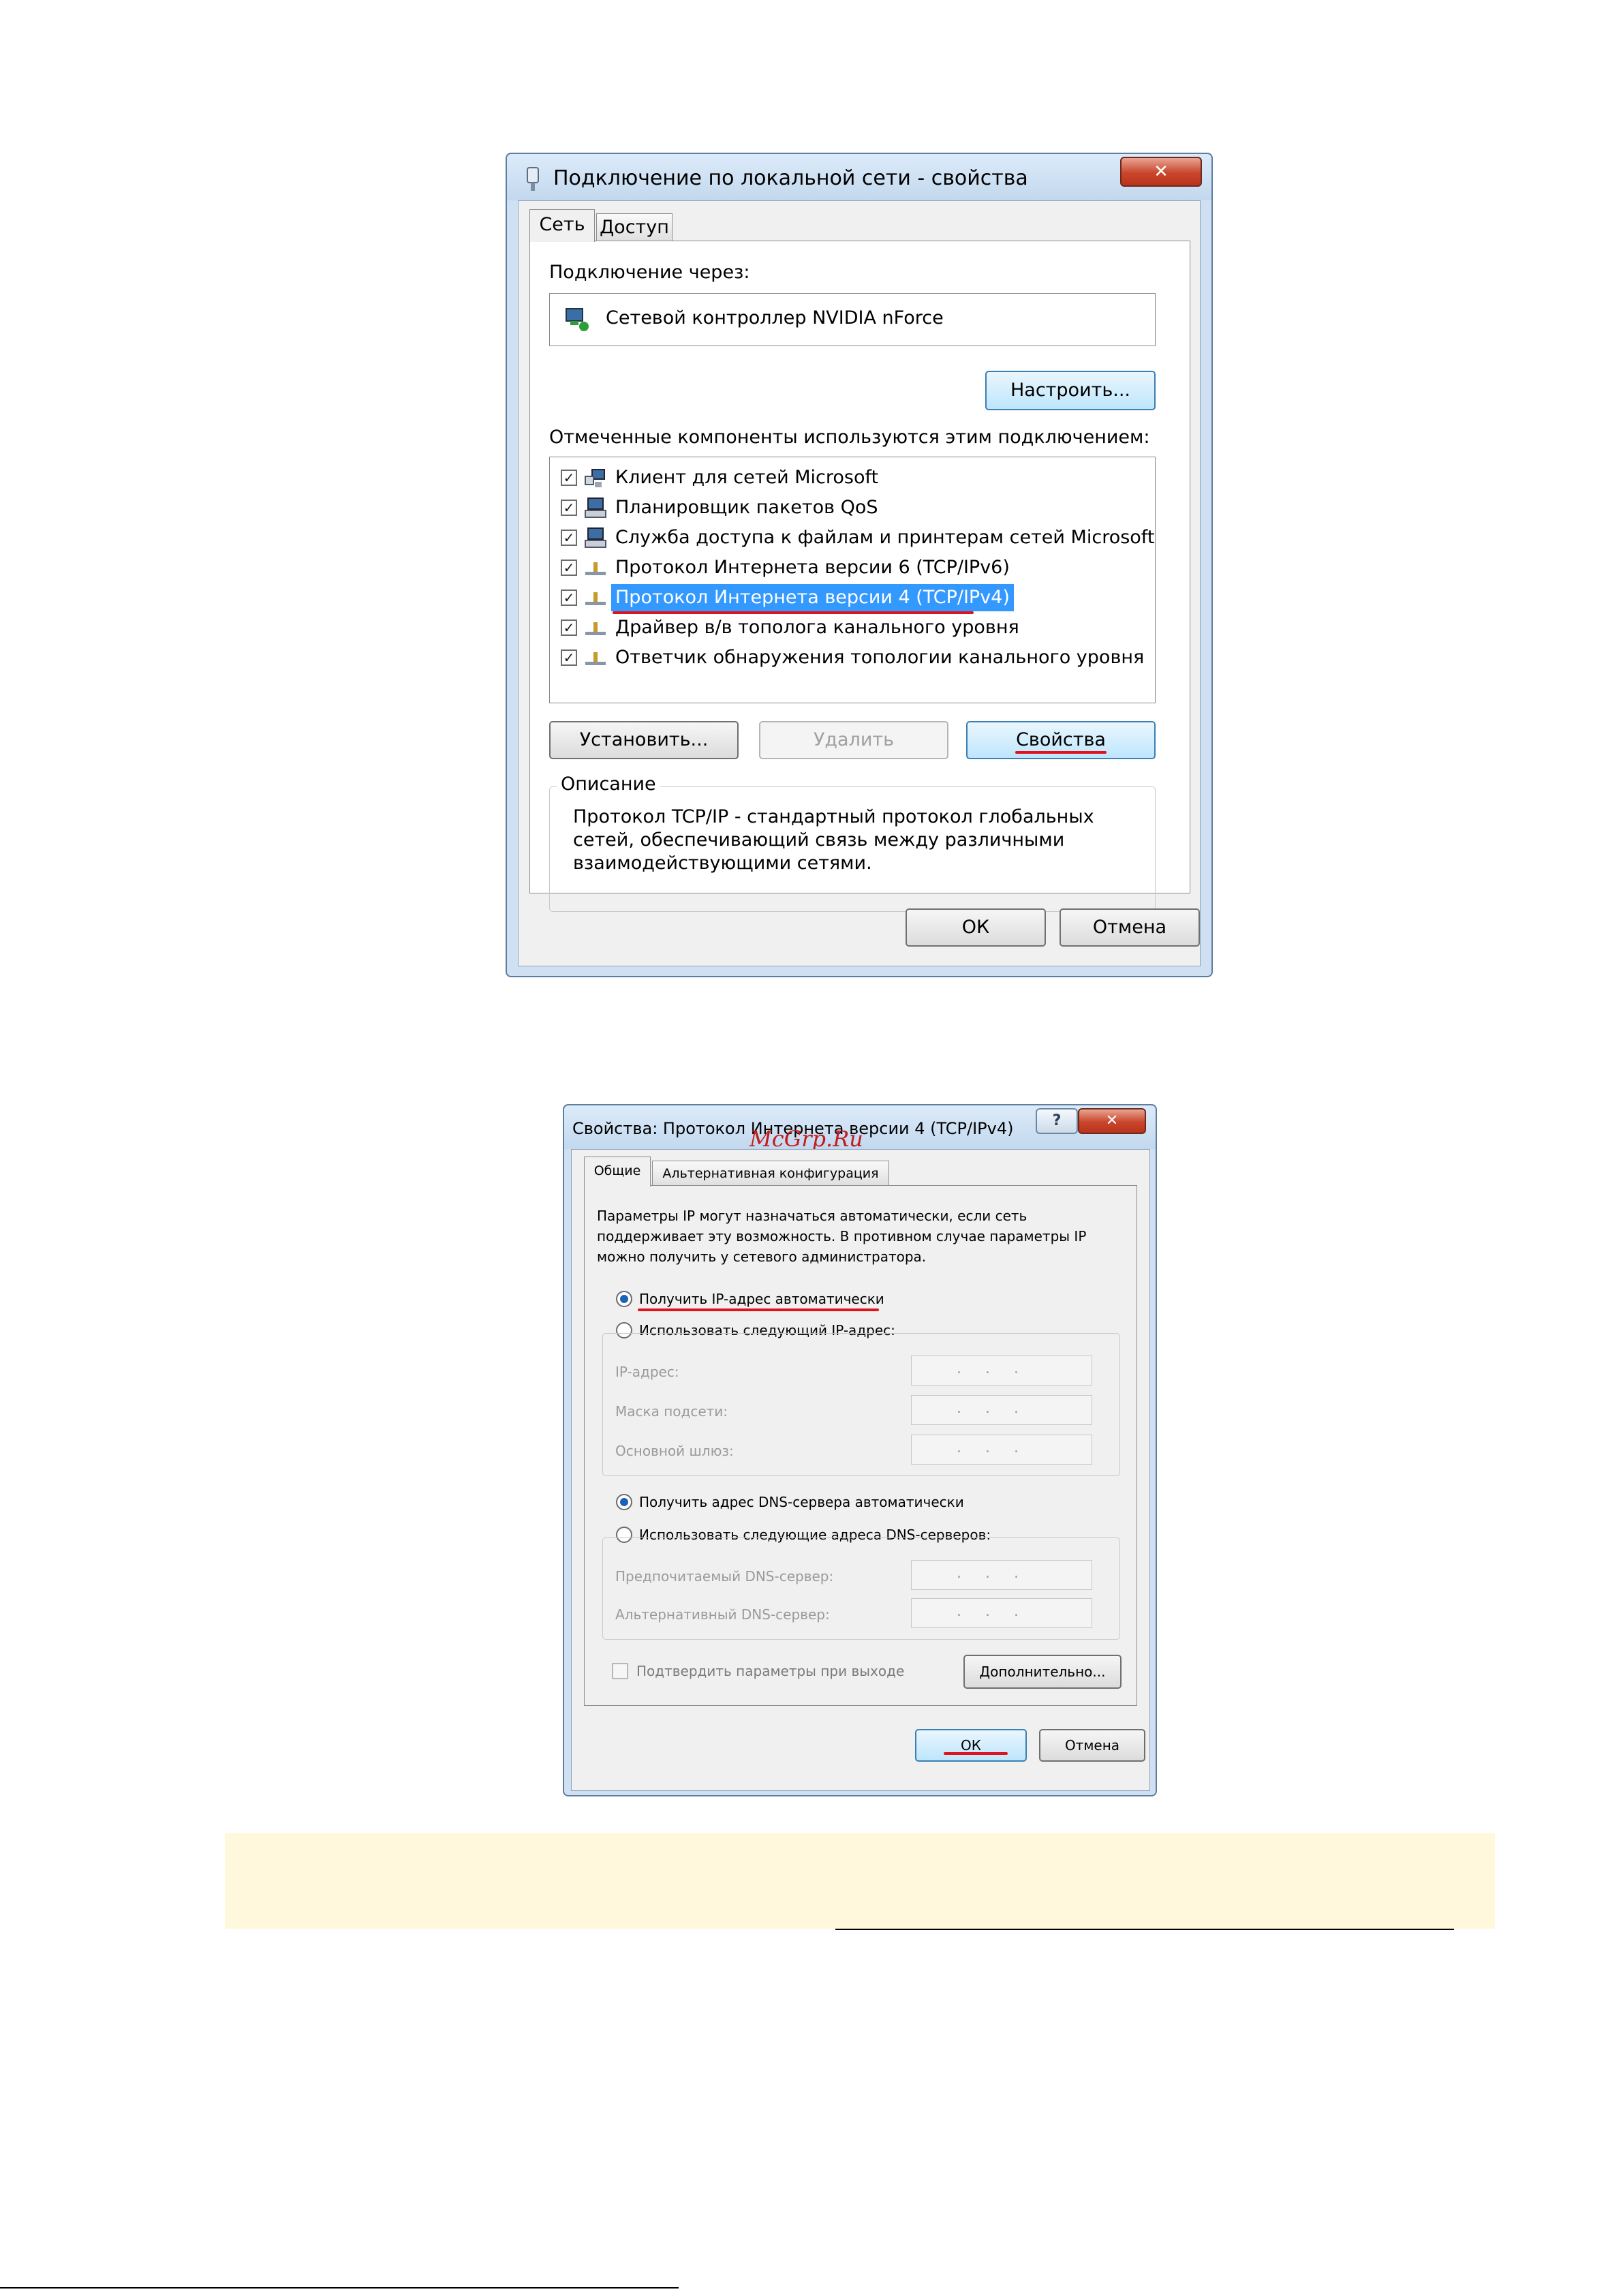 The width and height of the screenshot is (1623, 2296). I want to click on subnet-mask-field: . . ., so click(1001, 1410).